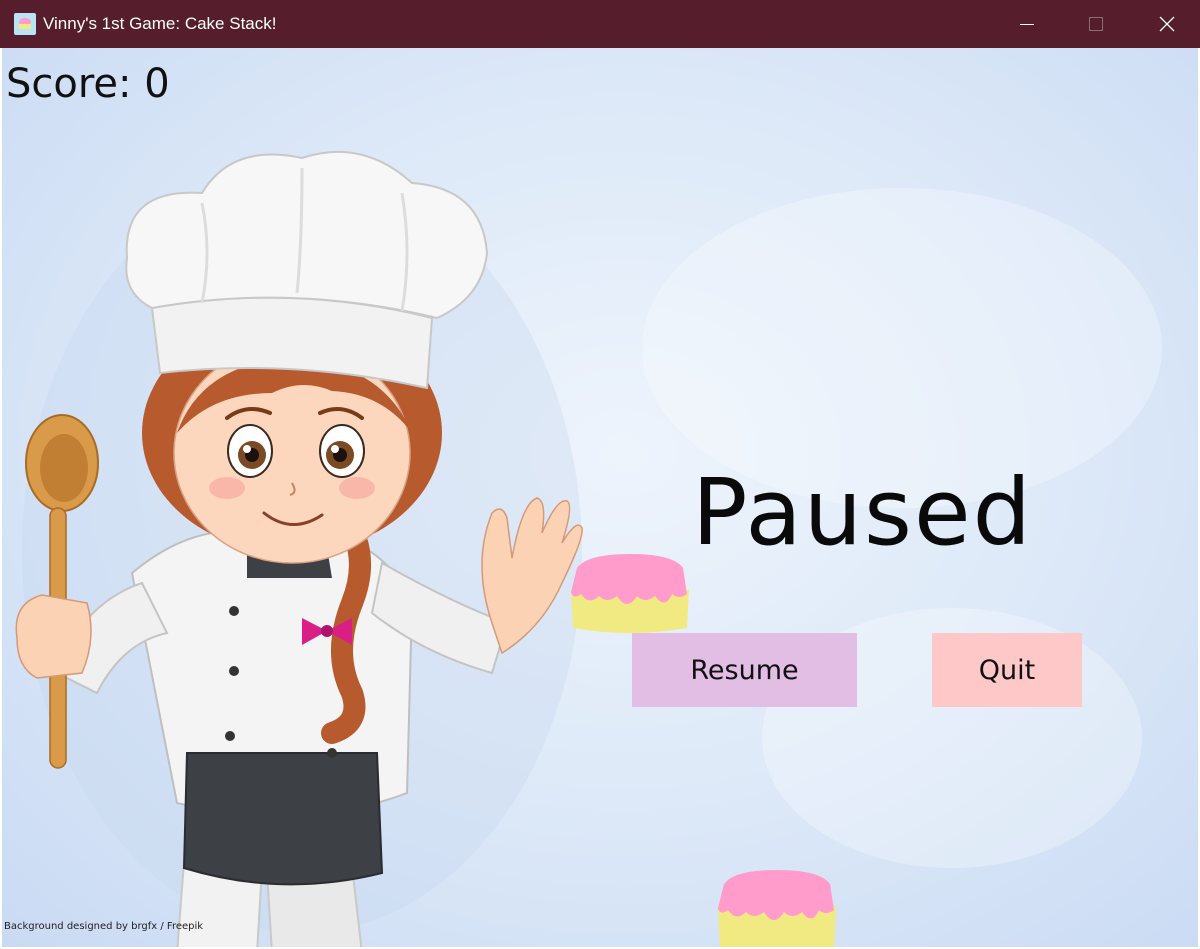 This screenshot has width=1200, height=949. Describe the element at coordinates (88, 84) in the screenshot. I see `score-display: Score: 0` at that location.